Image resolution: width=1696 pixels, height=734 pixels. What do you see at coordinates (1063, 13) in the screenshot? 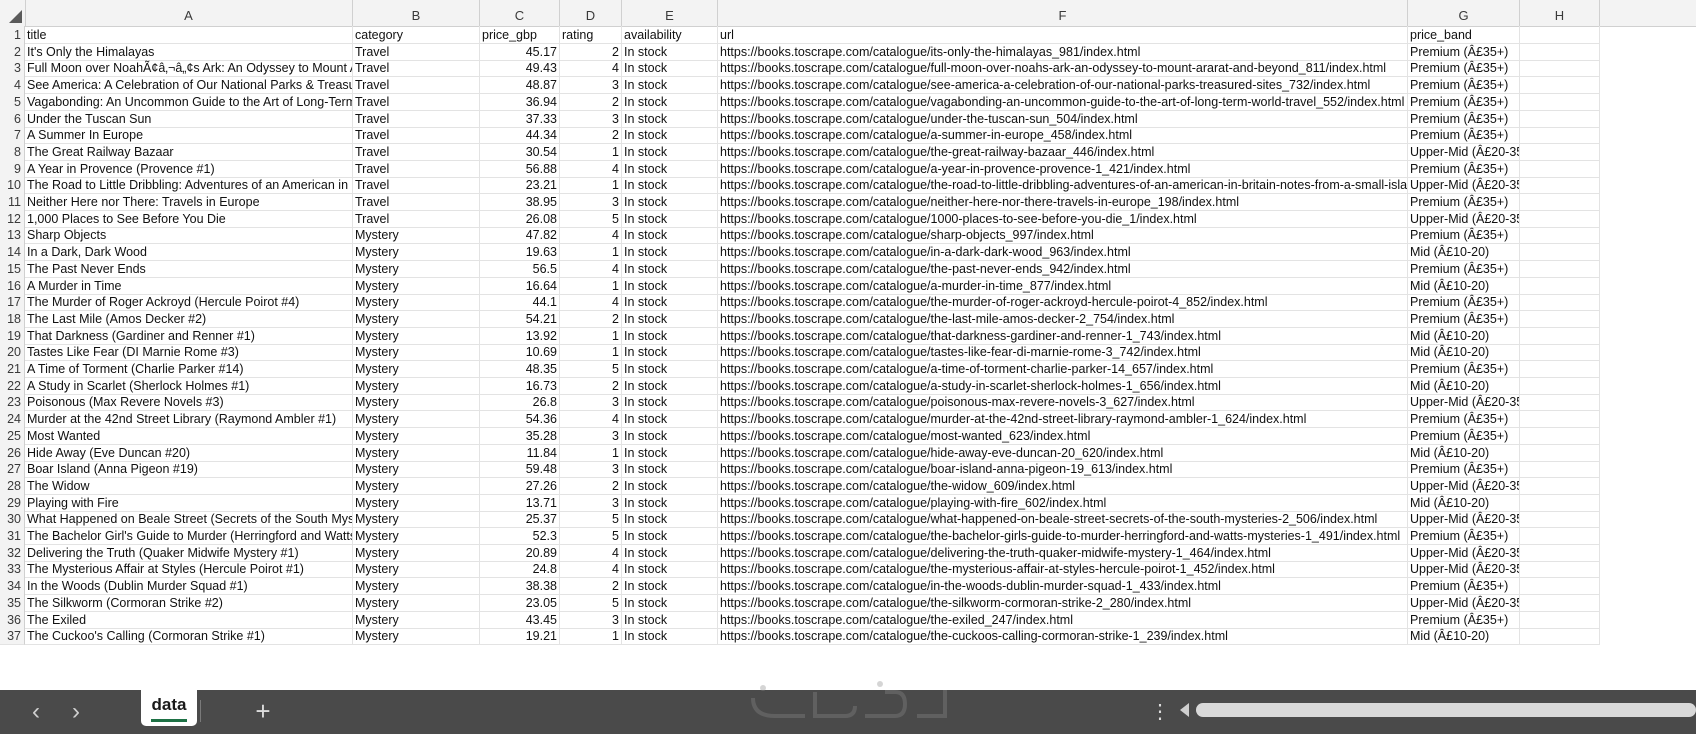
I see `column-header-f: F` at bounding box center [1063, 13].